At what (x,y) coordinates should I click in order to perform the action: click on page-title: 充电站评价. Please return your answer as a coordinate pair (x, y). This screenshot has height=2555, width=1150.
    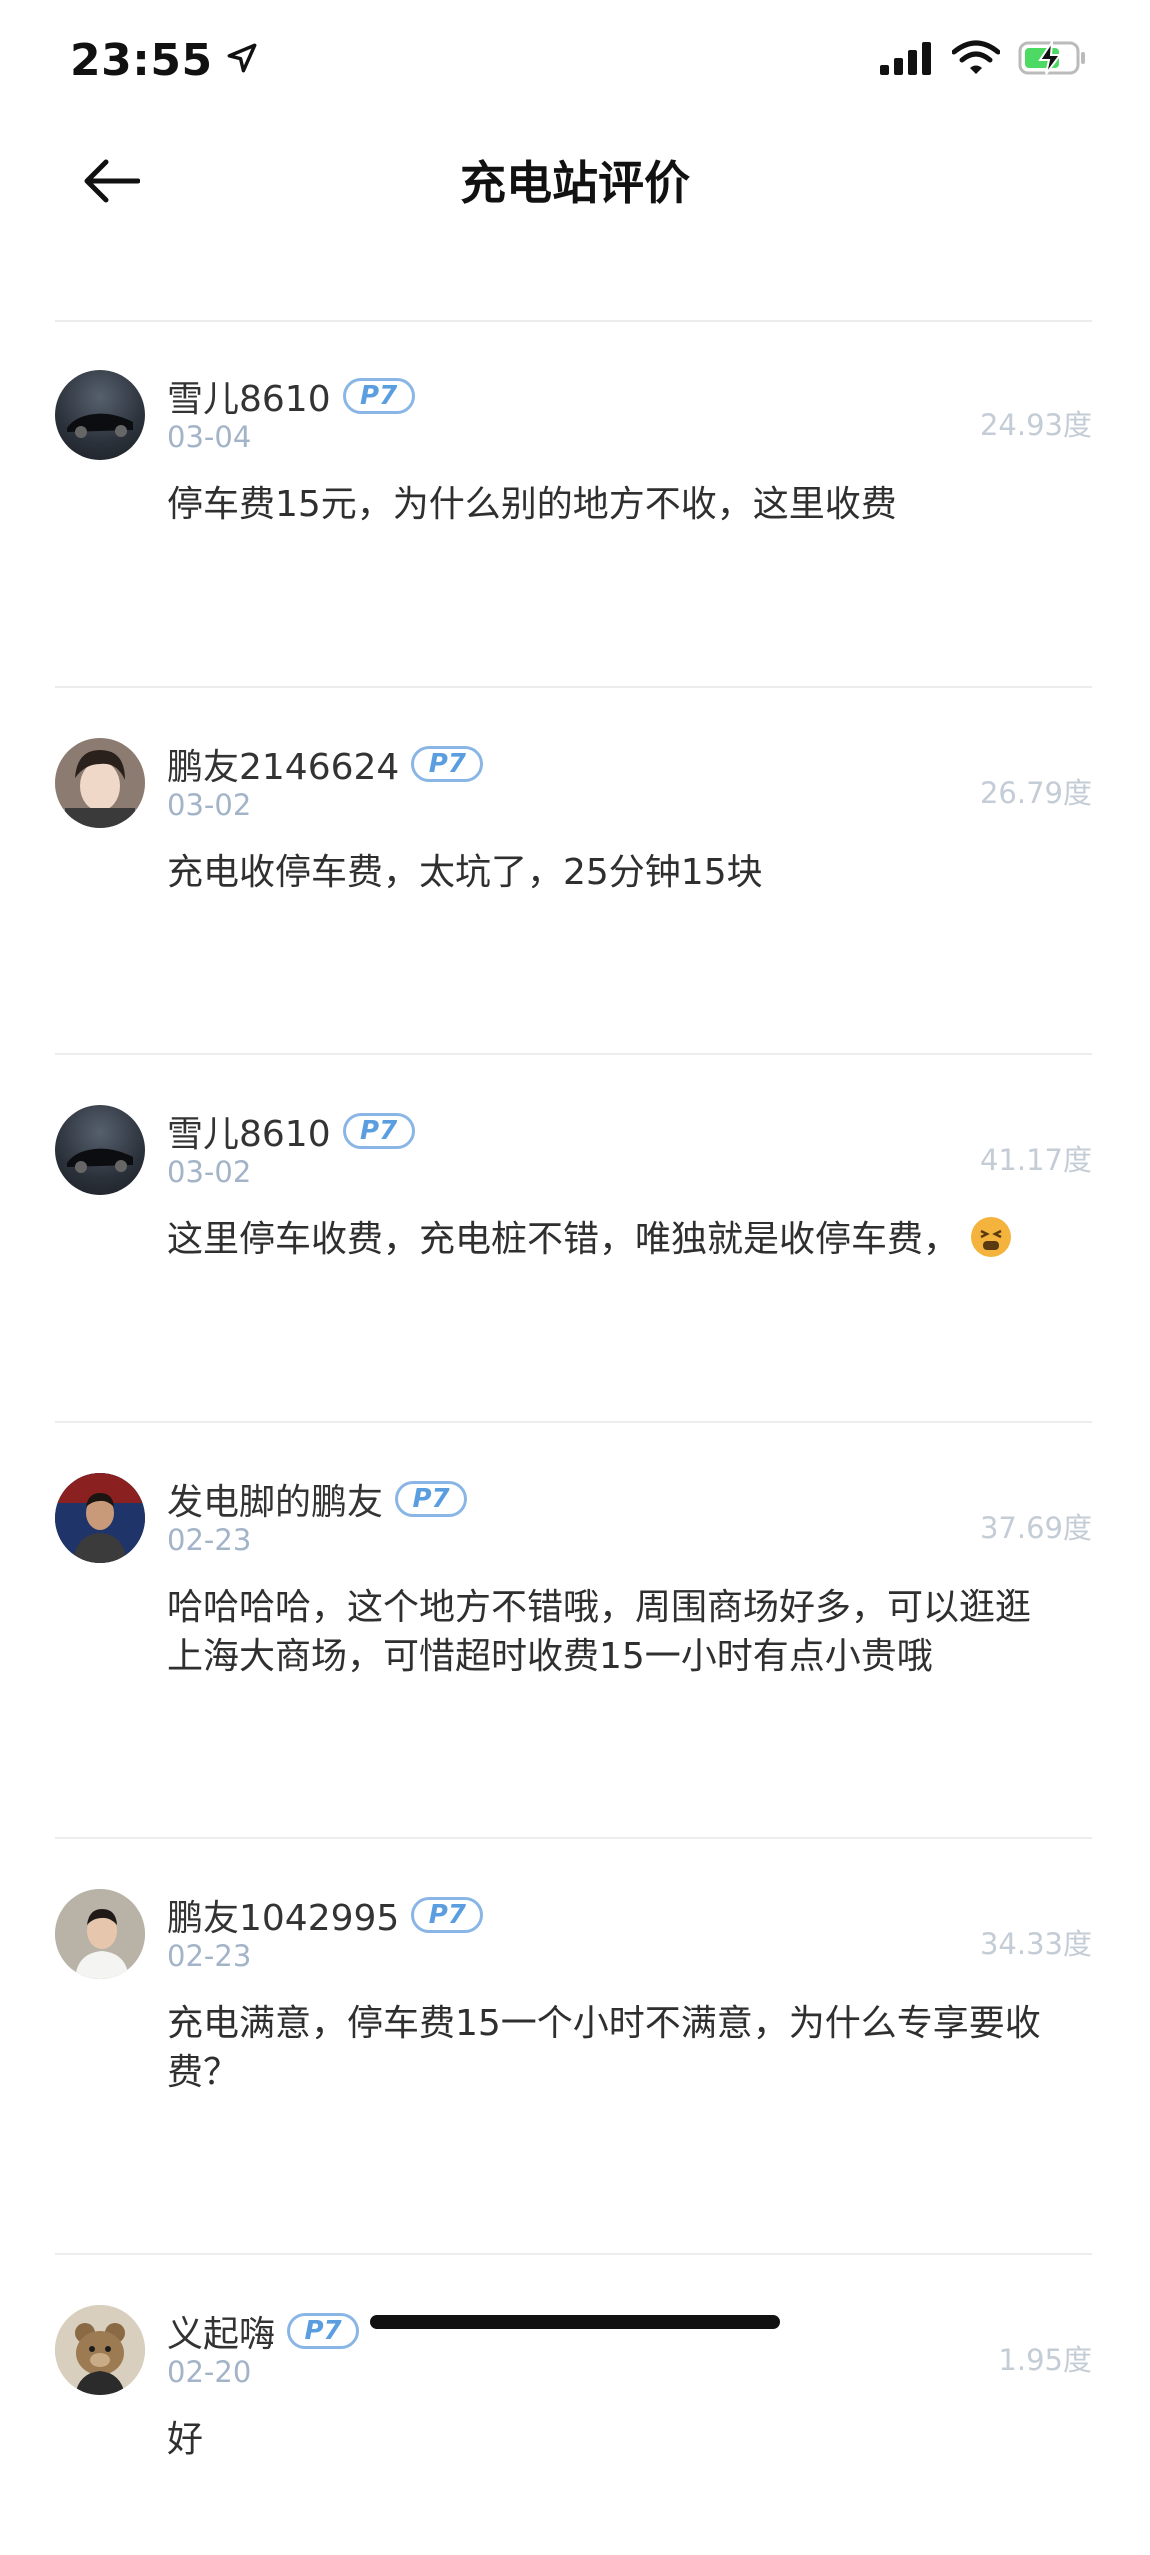
    Looking at the image, I should click on (575, 182).